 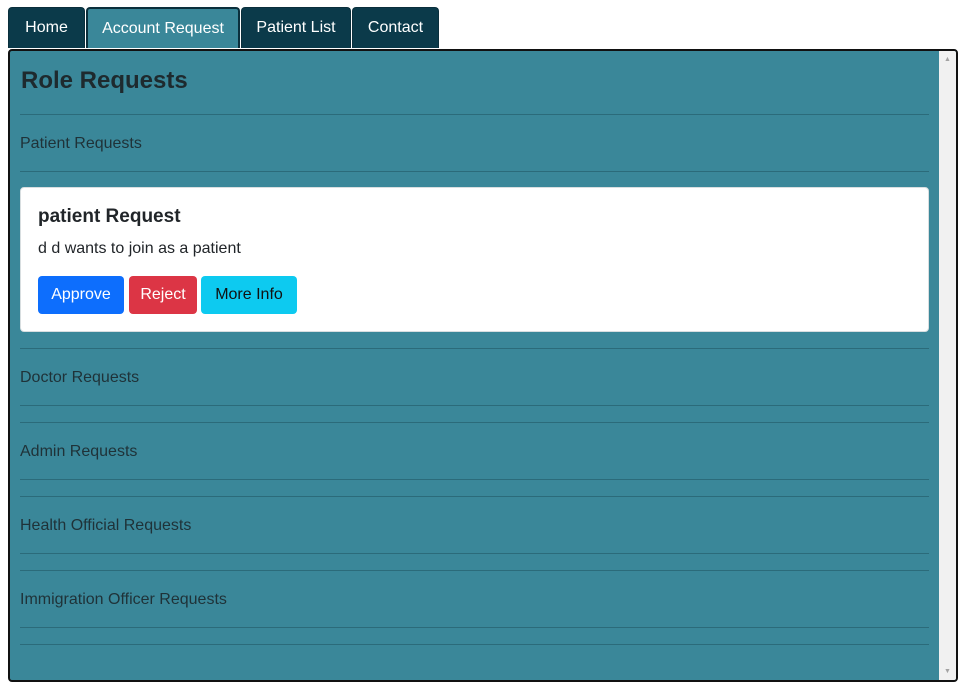 What do you see at coordinates (139, 248) in the screenshot?
I see `request-card-message: d d wants to join as a patient` at bounding box center [139, 248].